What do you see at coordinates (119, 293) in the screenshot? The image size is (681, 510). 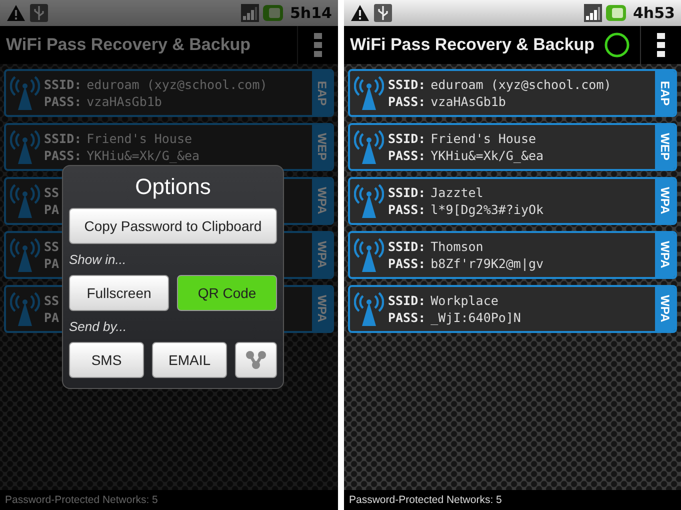 I see `show-button: Fullscreen` at bounding box center [119, 293].